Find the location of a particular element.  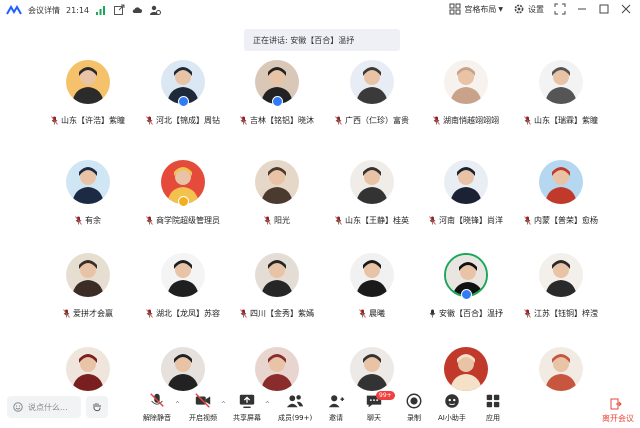

cloud-icon is located at coordinates (137, 10).